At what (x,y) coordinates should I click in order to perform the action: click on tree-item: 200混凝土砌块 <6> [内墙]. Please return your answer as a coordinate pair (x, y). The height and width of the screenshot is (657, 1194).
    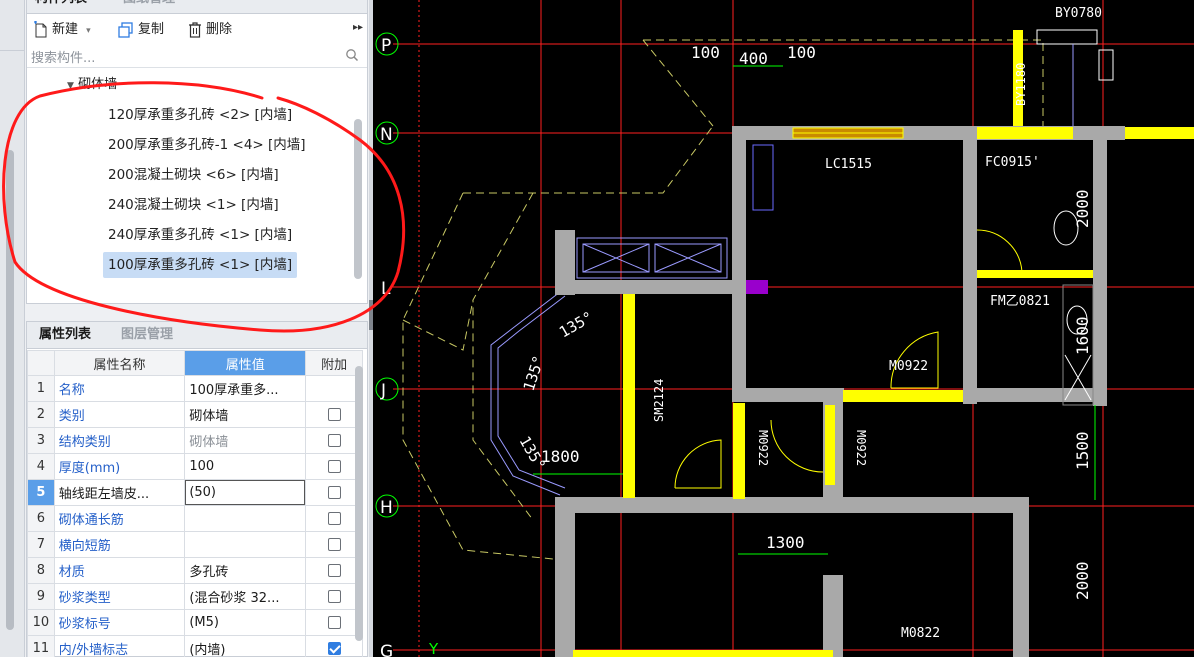
    Looking at the image, I should click on (193, 175).